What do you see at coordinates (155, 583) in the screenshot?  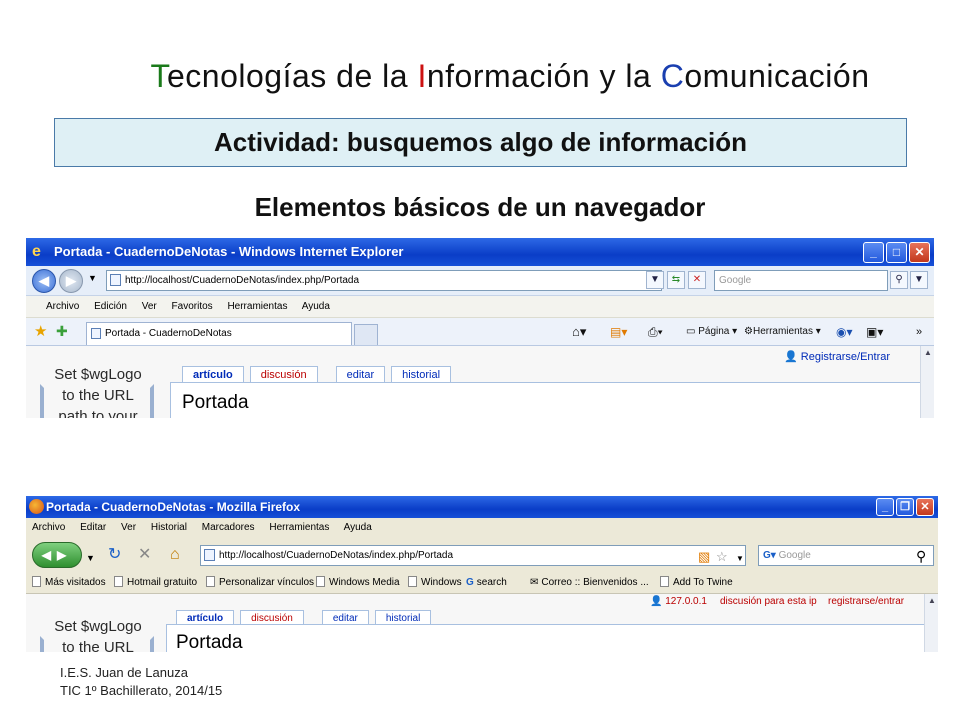 I see `bookmark-hotmail: Hotmail gratuito` at bounding box center [155, 583].